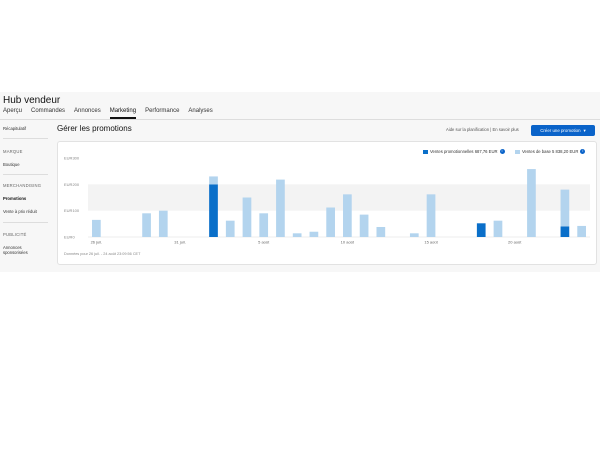  What do you see at coordinates (72, 210) in the screenshot?
I see `y-tick-label: EUR100` at bounding box center [72, 210].